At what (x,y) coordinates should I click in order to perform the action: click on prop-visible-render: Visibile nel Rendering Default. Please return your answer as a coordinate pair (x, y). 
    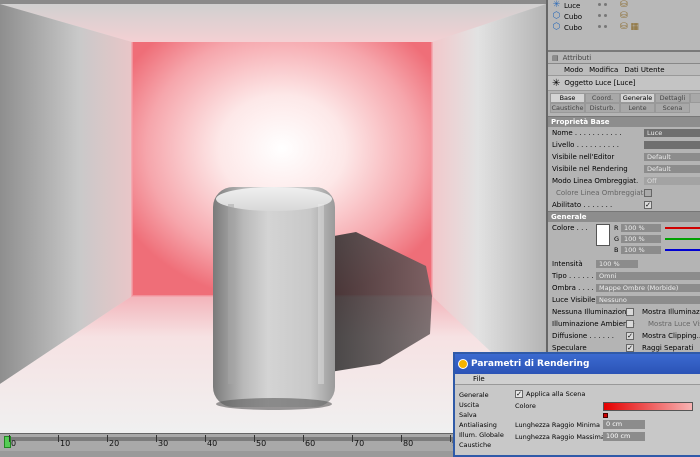
    Looking at the image, I should click on (624, 169).